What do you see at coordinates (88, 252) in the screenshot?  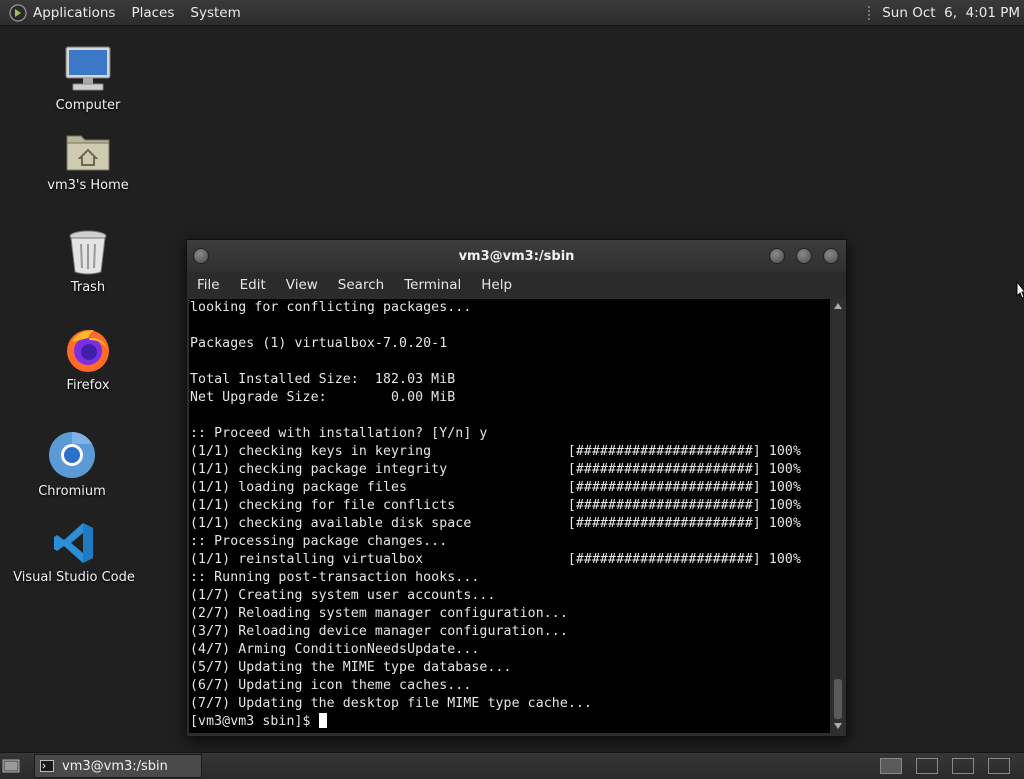 I see `trash-icon` at bounding box center [88, 252].